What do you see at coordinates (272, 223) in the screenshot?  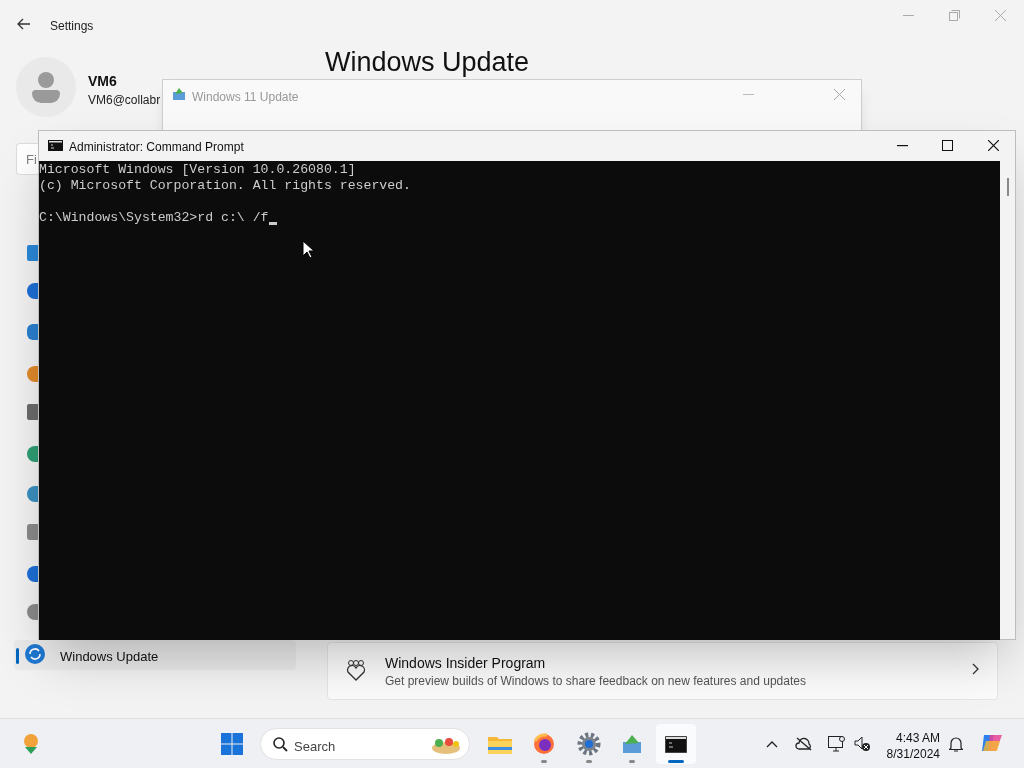 I see `text-cursor` at bounding box center [272, 223].